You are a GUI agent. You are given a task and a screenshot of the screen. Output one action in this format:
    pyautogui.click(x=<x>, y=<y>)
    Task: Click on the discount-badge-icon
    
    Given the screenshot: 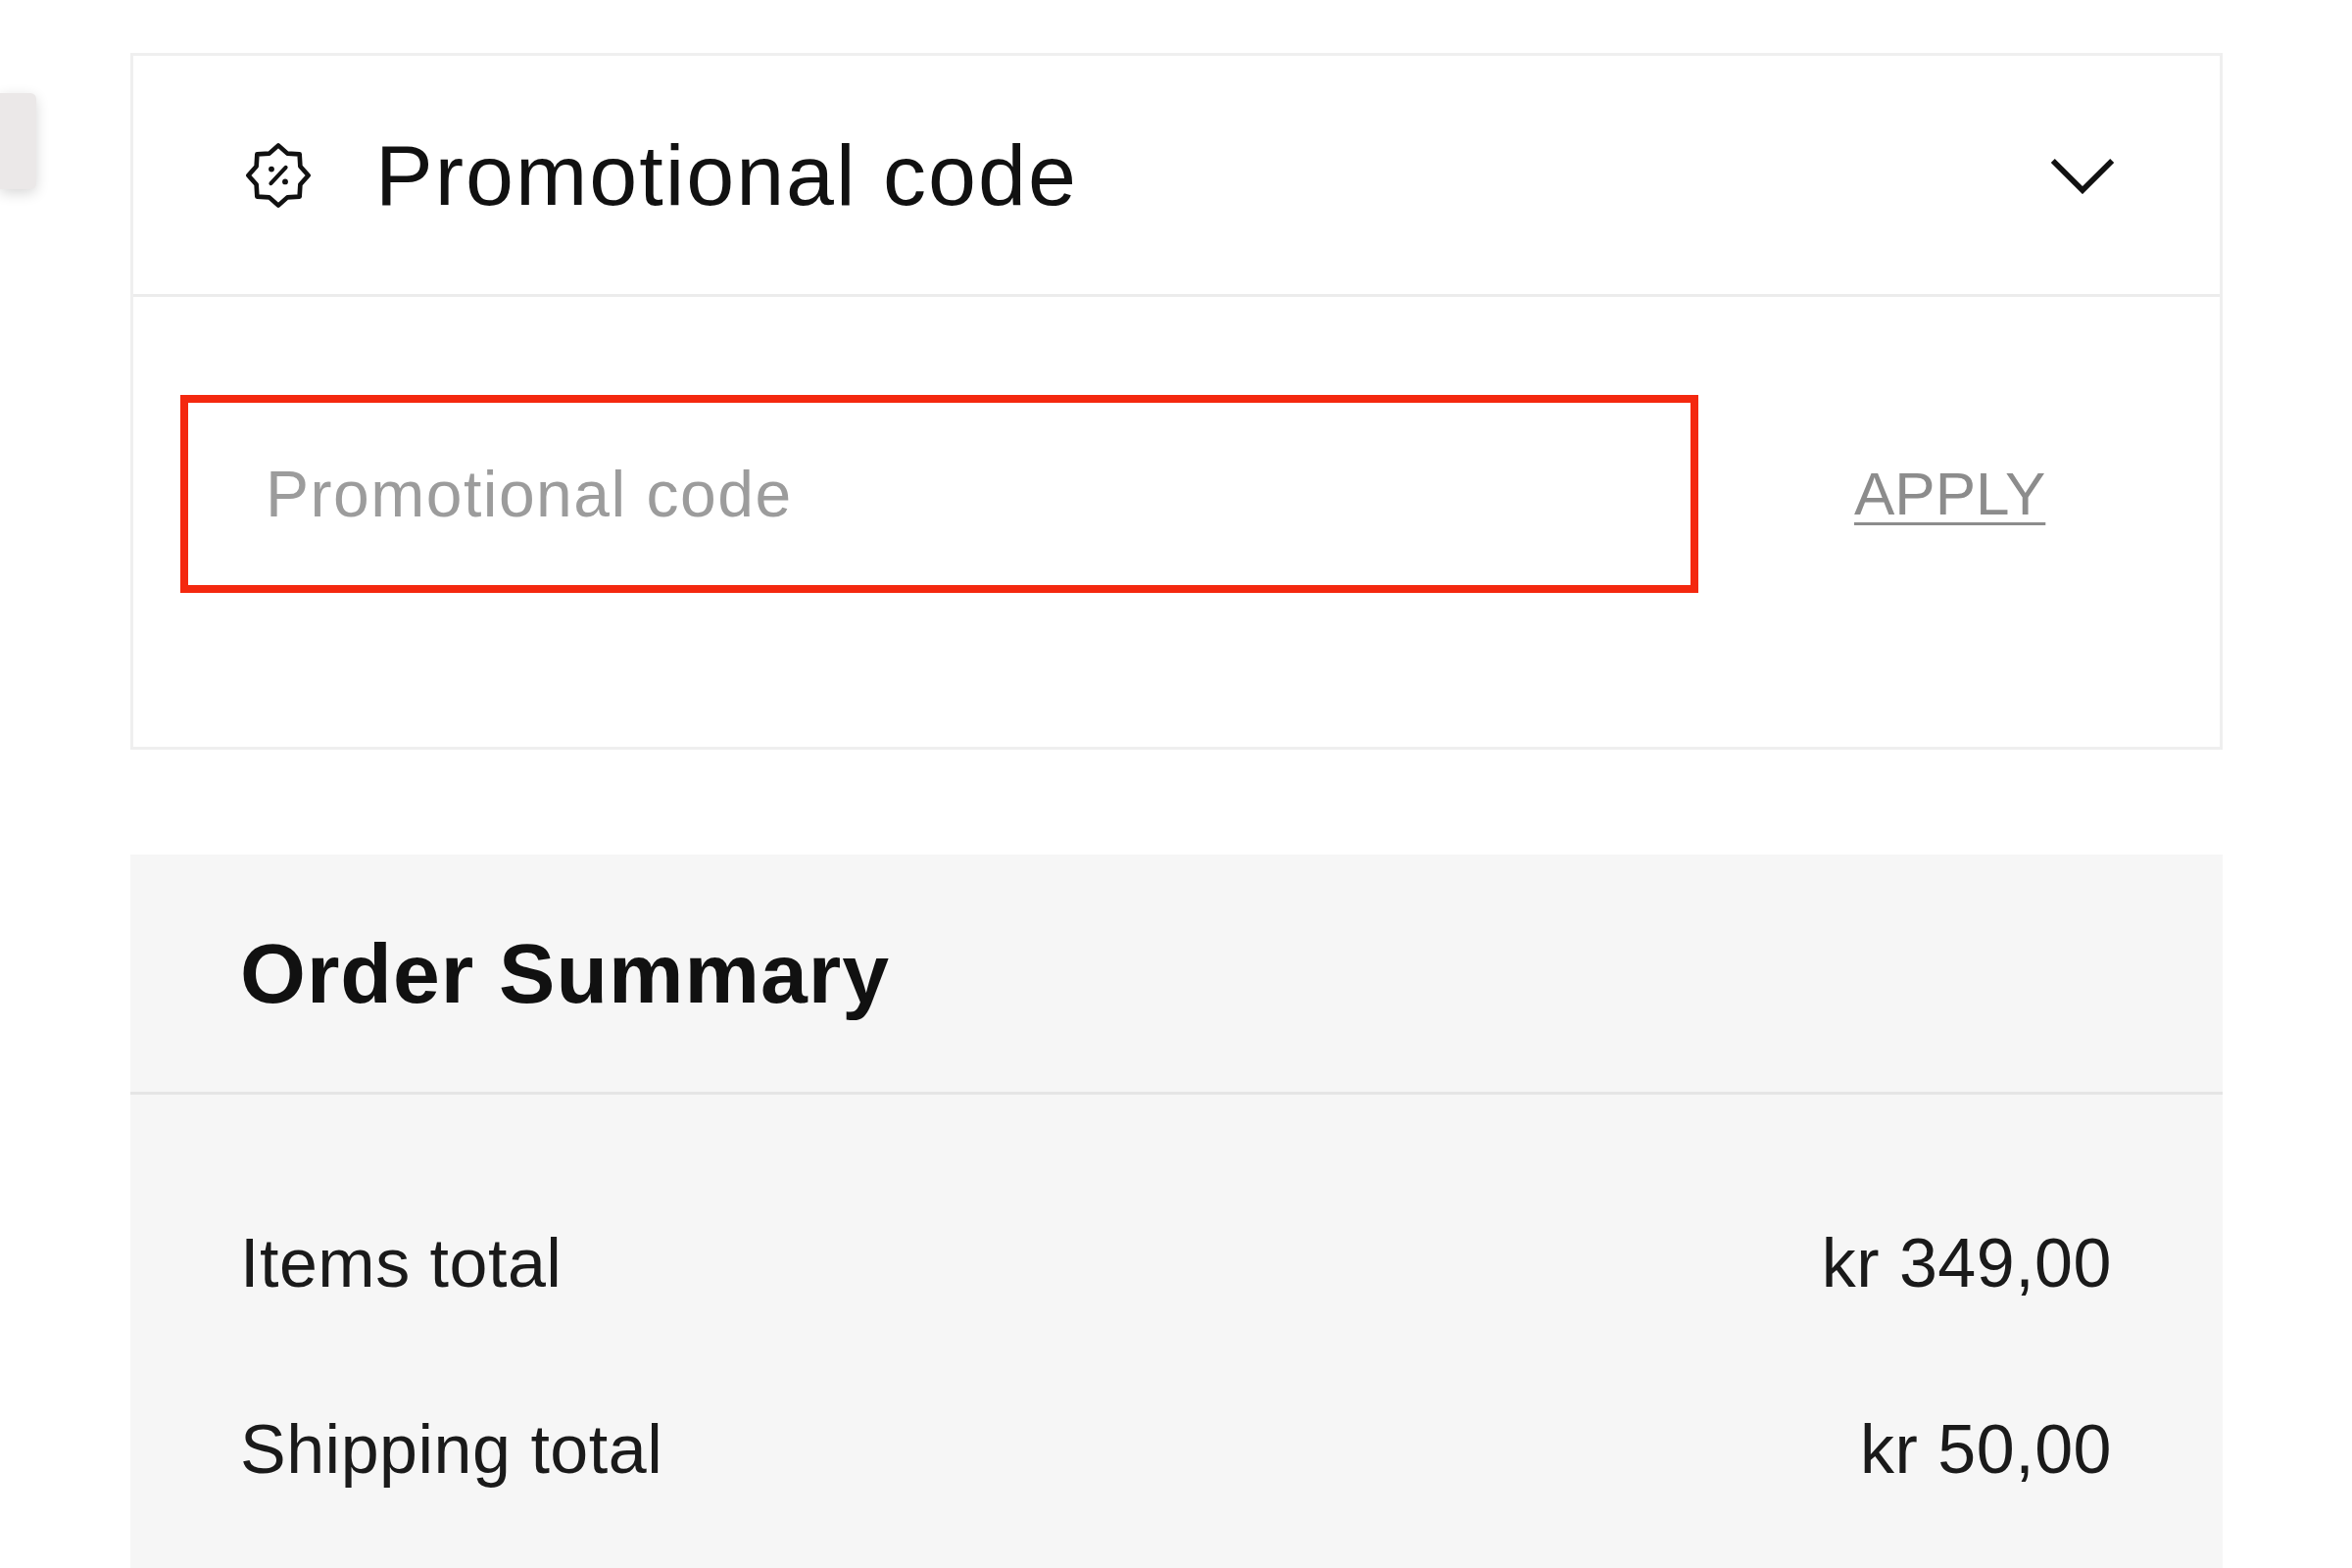 What is the action you would take?
    pyautogui.click(x=278, y=175)
    